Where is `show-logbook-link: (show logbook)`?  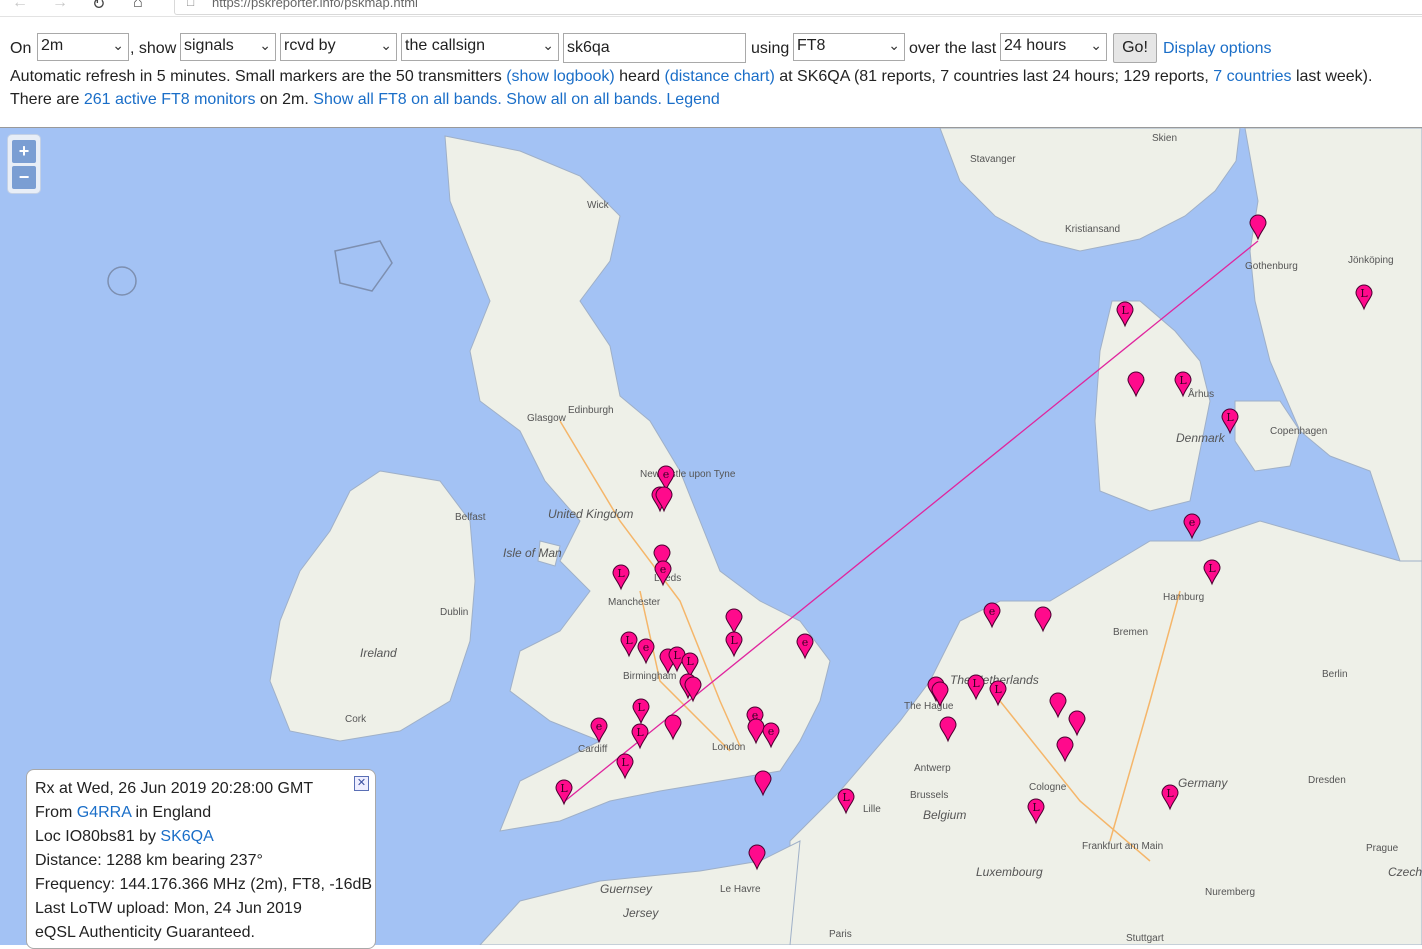
show-logbook-link: (show logbook) is located at coordinates (560, 76).